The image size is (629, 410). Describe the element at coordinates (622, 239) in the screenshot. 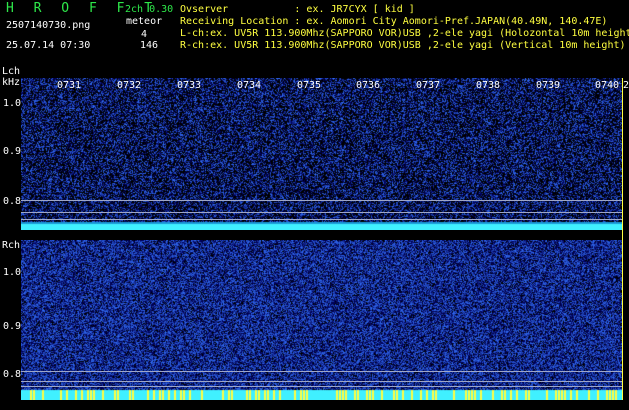

I see `time-cursor` at that location.